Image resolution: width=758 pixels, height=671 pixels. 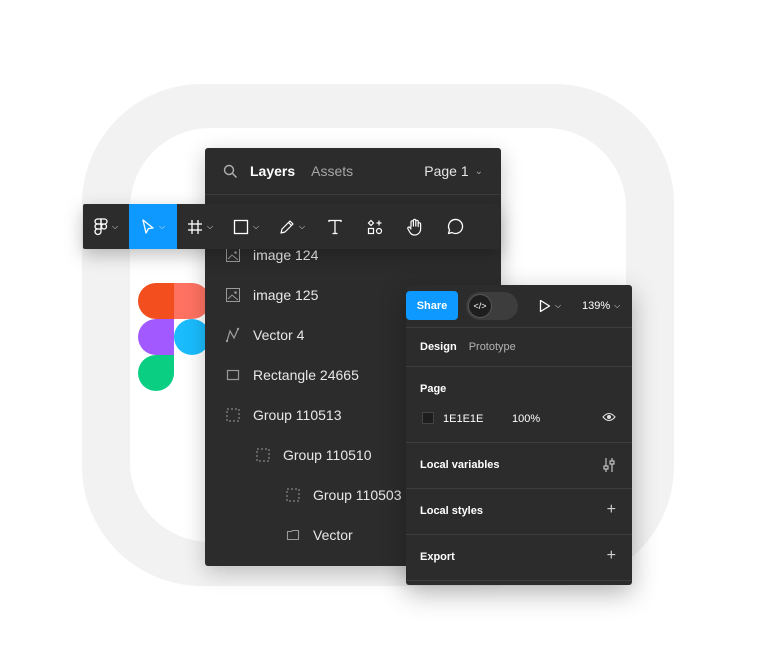 What do you see at coordinates (233, 375) in the screenshot?
I see `rectangle-icon` at bounding box center [233, 375].